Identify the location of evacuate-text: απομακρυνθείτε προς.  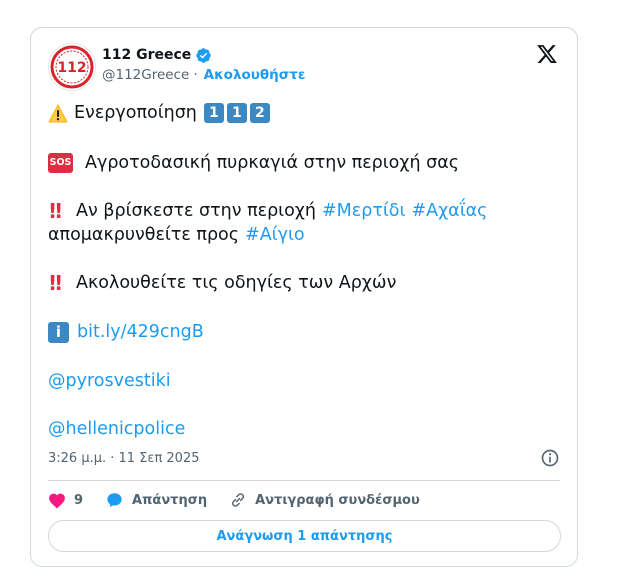
(144, 235).